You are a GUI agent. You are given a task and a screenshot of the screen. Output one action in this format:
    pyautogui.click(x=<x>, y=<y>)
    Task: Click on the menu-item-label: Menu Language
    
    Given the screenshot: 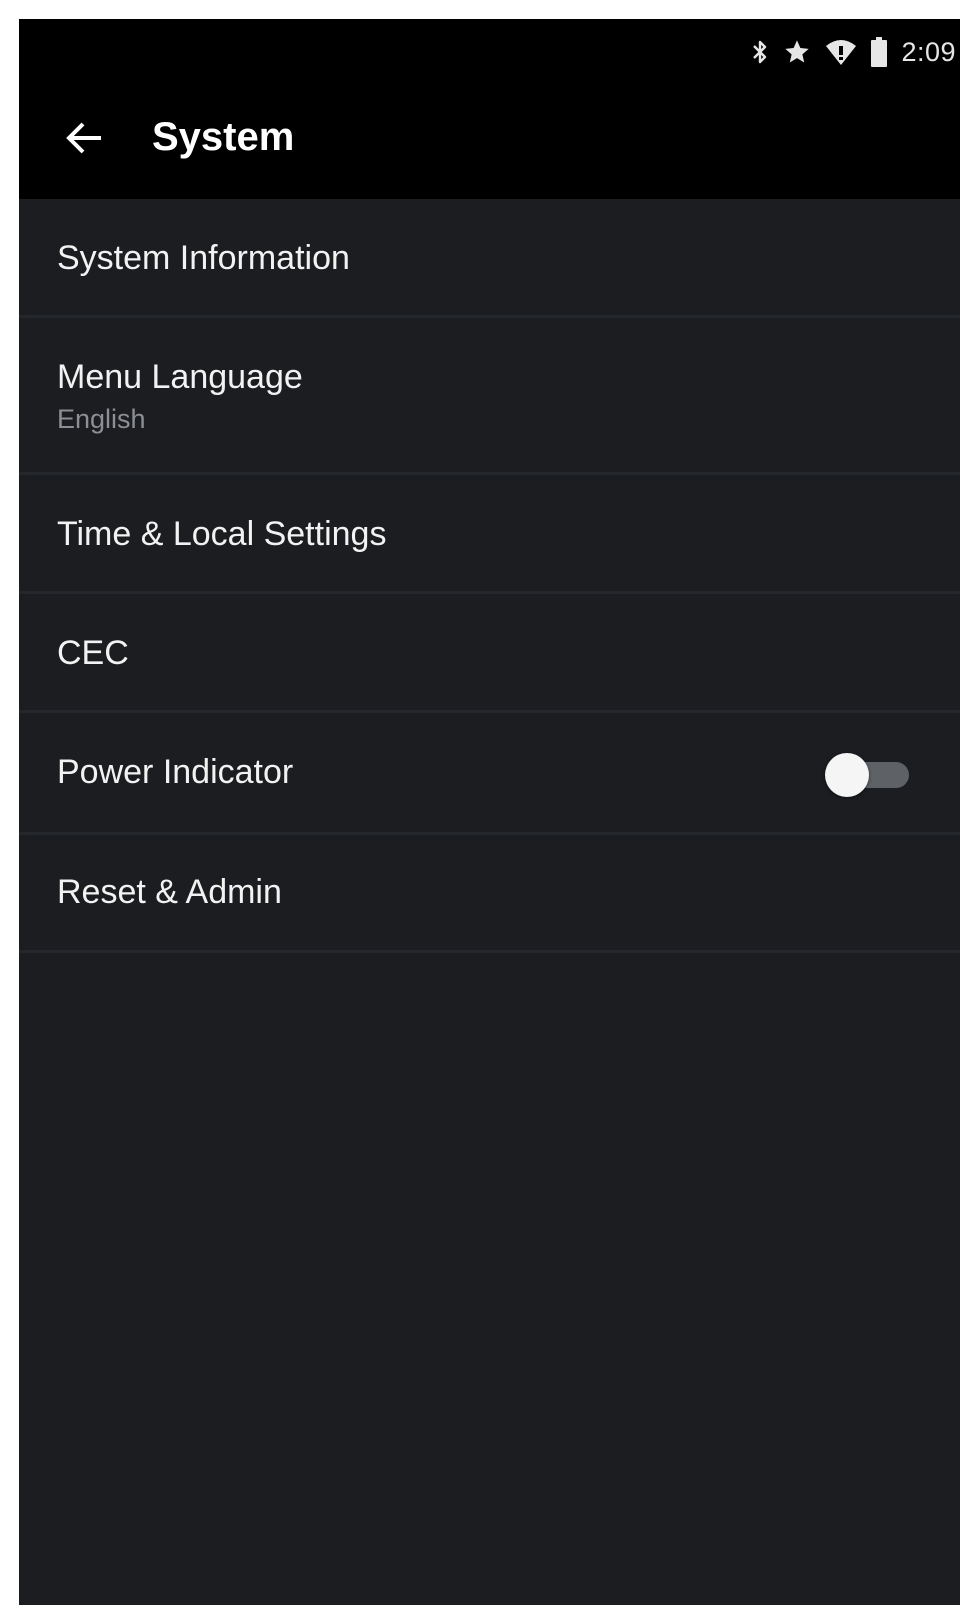 What is the action you would take?
    pyautogui.click(x=180, y=377)
    